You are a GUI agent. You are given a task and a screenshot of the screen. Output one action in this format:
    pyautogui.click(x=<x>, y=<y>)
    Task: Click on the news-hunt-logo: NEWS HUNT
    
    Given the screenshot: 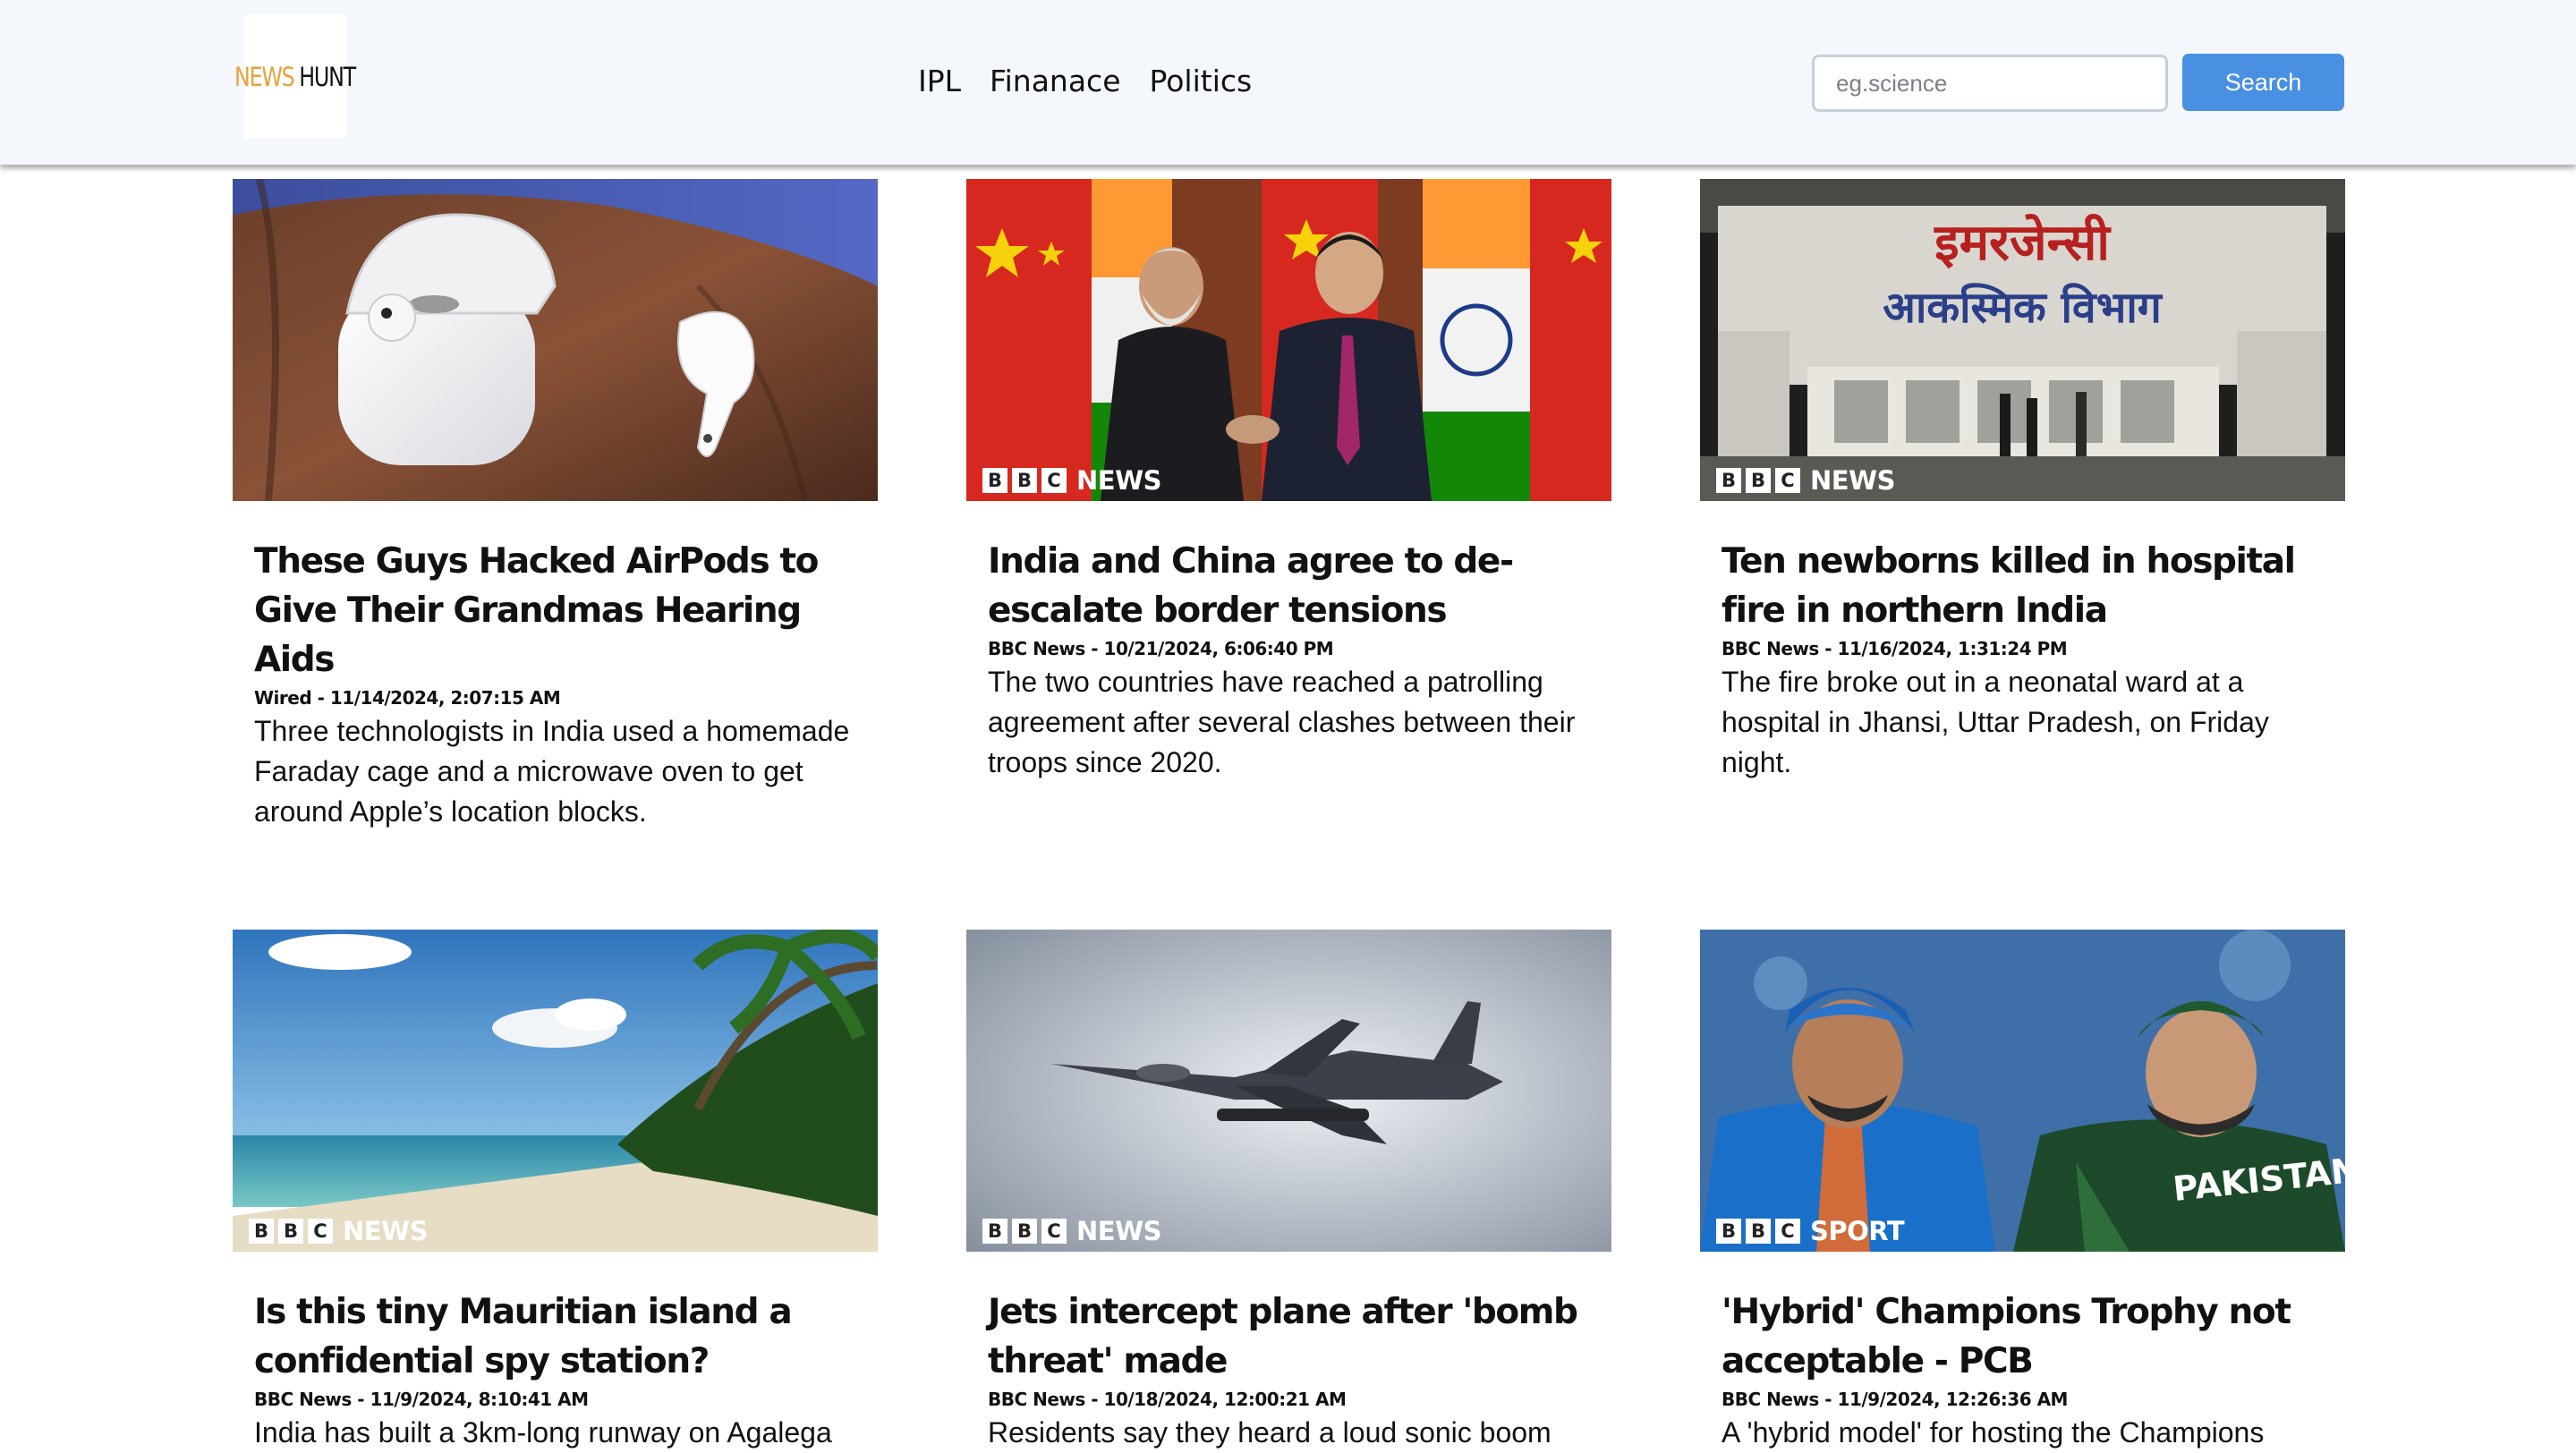 What is the action you would take?
    pyautogui.click(x=295, y=76)
    